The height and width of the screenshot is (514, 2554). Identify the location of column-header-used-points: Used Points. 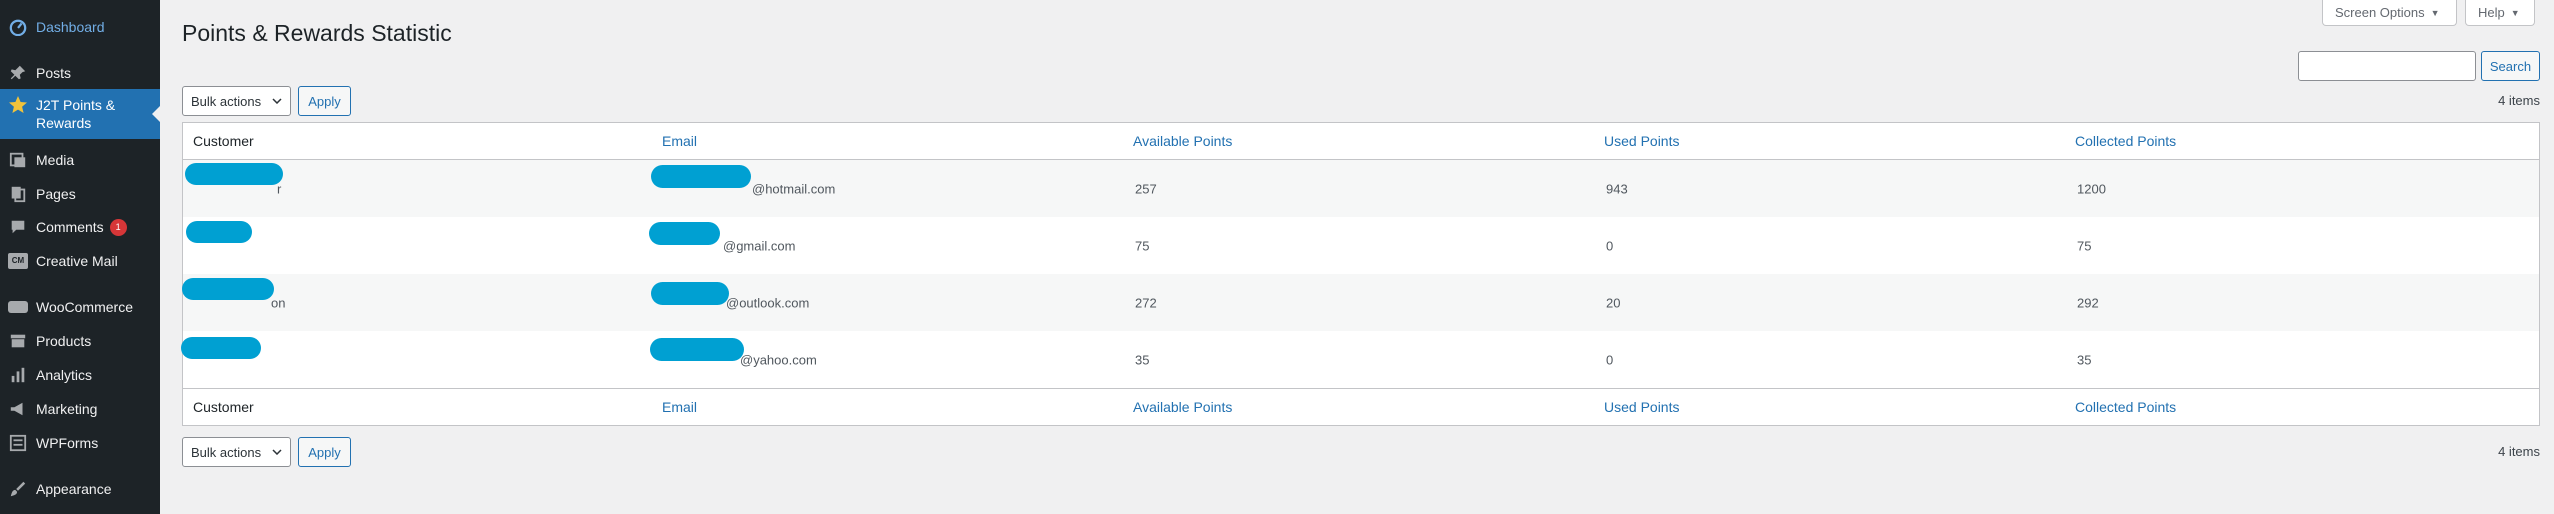
(1641, 141).